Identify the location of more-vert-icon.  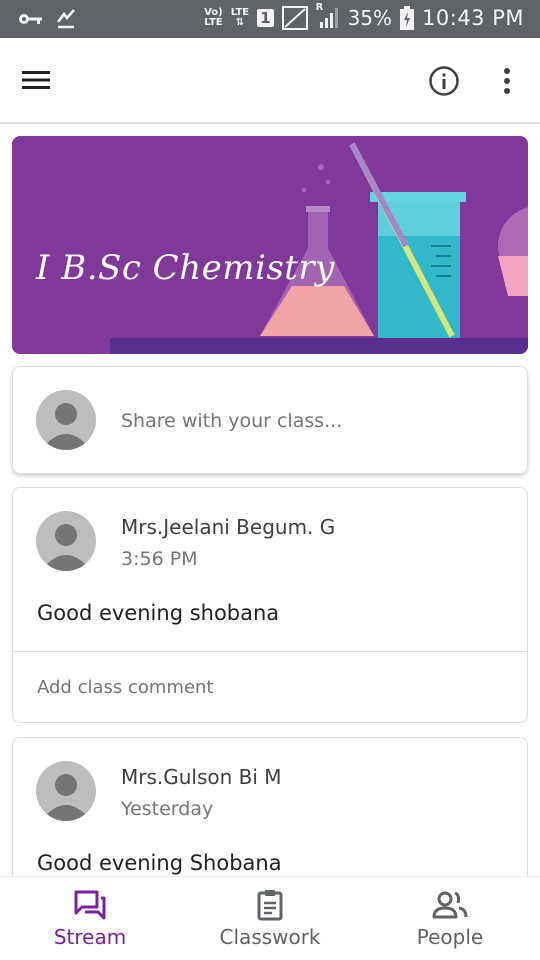
(507, 81).